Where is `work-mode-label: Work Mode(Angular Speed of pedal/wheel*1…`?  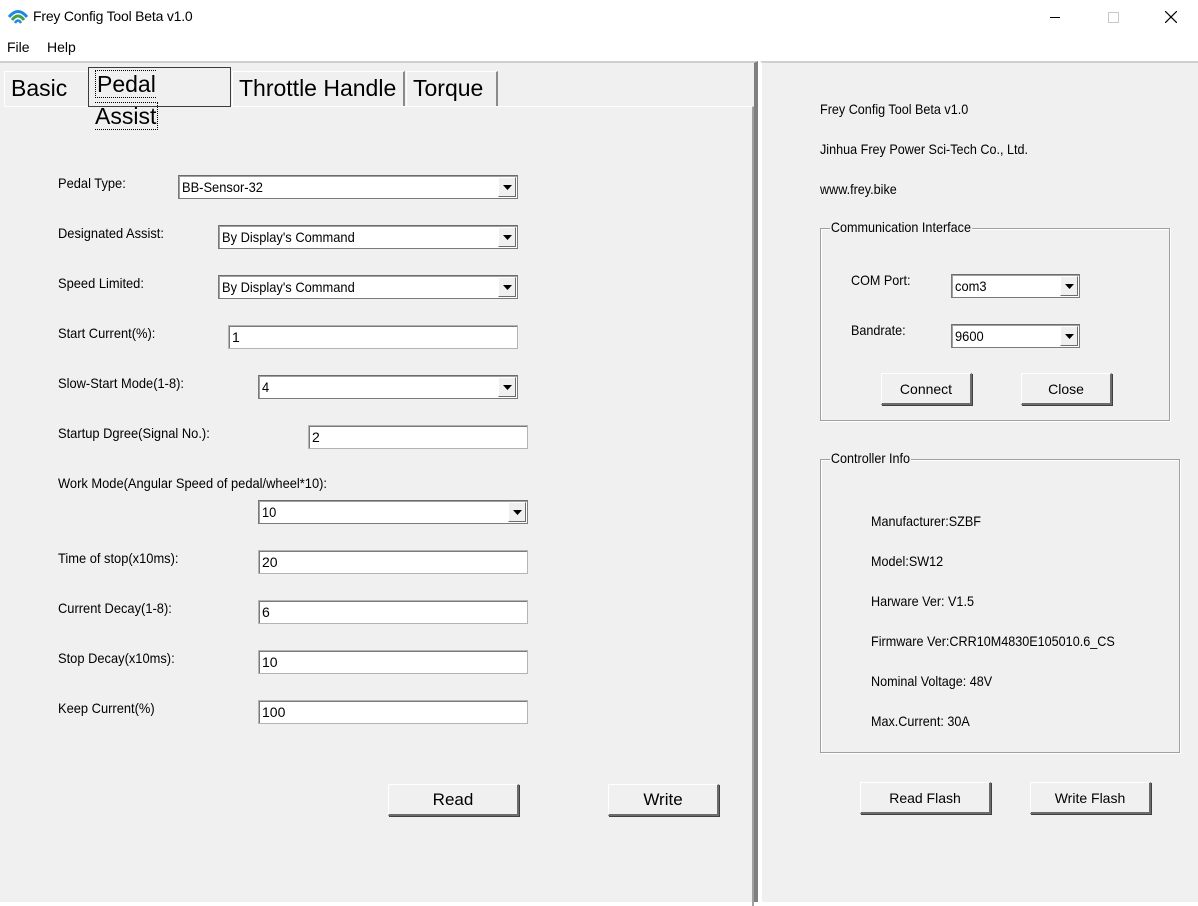 work-mode-label: Work Mode(Angular Speed of pedal/wheel*1… is located at coordinates (192, 483).